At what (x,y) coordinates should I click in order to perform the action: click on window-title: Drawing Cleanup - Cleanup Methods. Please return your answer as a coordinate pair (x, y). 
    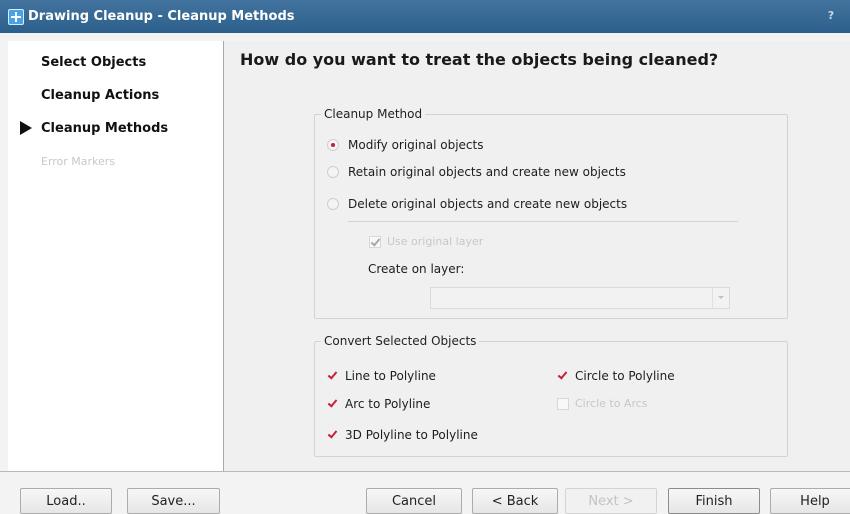
    Looking at the image, I should click on (161, 16).